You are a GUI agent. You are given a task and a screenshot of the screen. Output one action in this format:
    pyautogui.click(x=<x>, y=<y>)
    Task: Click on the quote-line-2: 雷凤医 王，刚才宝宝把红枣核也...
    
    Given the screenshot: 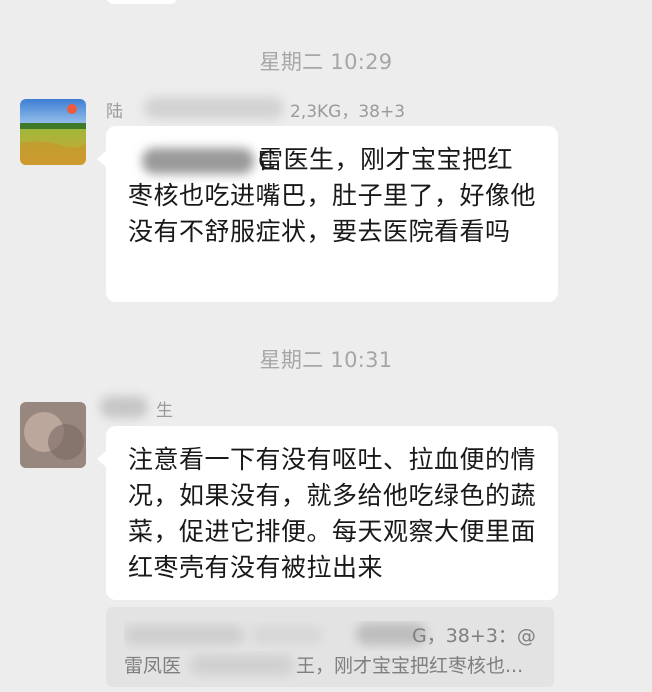 What is the action you would take?
    pyautogui.click(x=330, y=666)
    